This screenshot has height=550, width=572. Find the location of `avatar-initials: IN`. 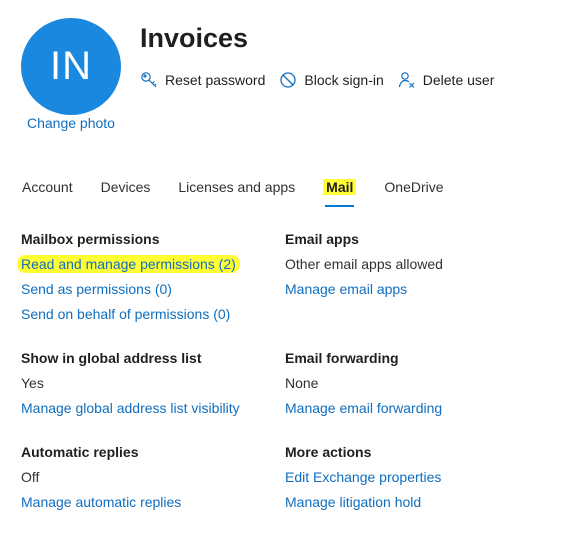

avatar-initials: IN is located at coordinates (71, 66).